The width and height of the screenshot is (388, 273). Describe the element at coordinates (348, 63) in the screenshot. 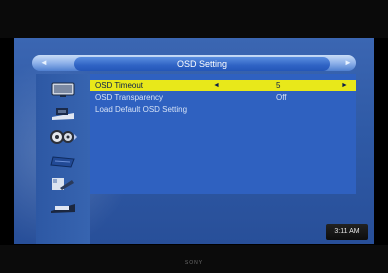

I see `nav-right-icon: ►` at that location.